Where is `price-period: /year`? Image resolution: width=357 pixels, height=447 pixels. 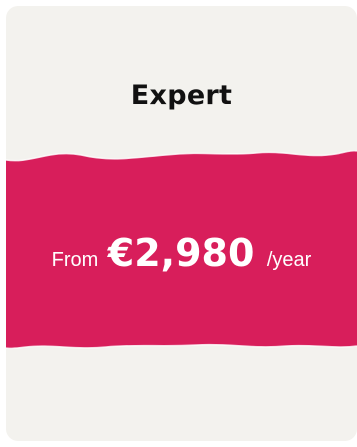 price-period: /year is located at coordinates (289, 260).